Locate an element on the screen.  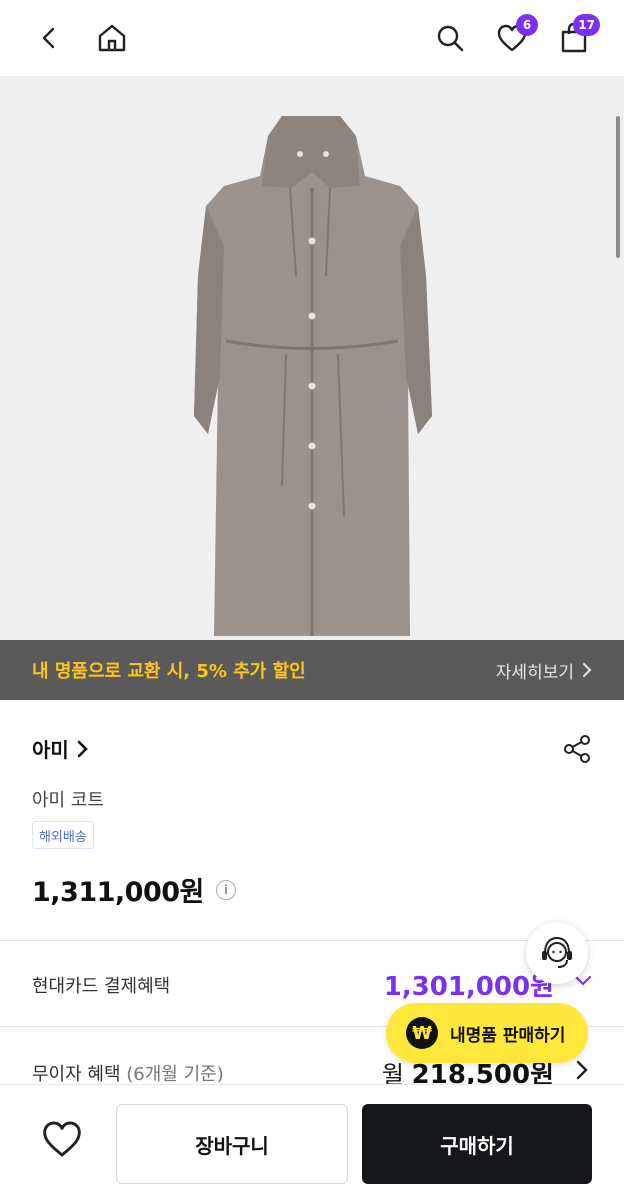
wishlist-count-badge: 6 is located at coordinates (527, 25).